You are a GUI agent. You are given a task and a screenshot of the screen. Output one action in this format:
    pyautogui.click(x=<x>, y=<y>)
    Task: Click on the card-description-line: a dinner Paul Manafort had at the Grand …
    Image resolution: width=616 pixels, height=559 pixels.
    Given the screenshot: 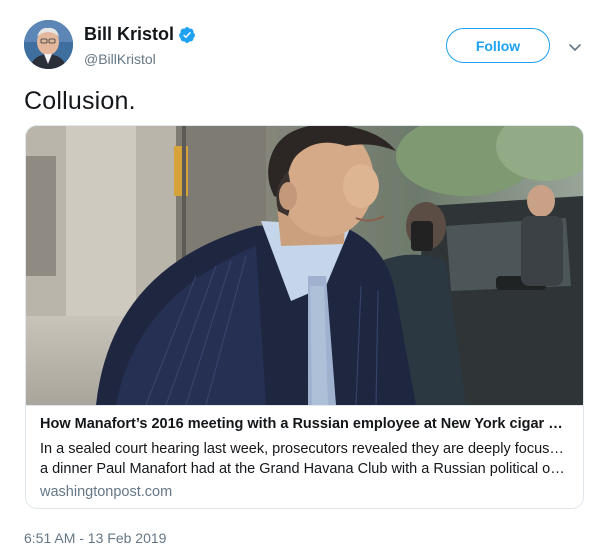 What is the action you would take?
    pyautogui.click(x=305, y=469)
    